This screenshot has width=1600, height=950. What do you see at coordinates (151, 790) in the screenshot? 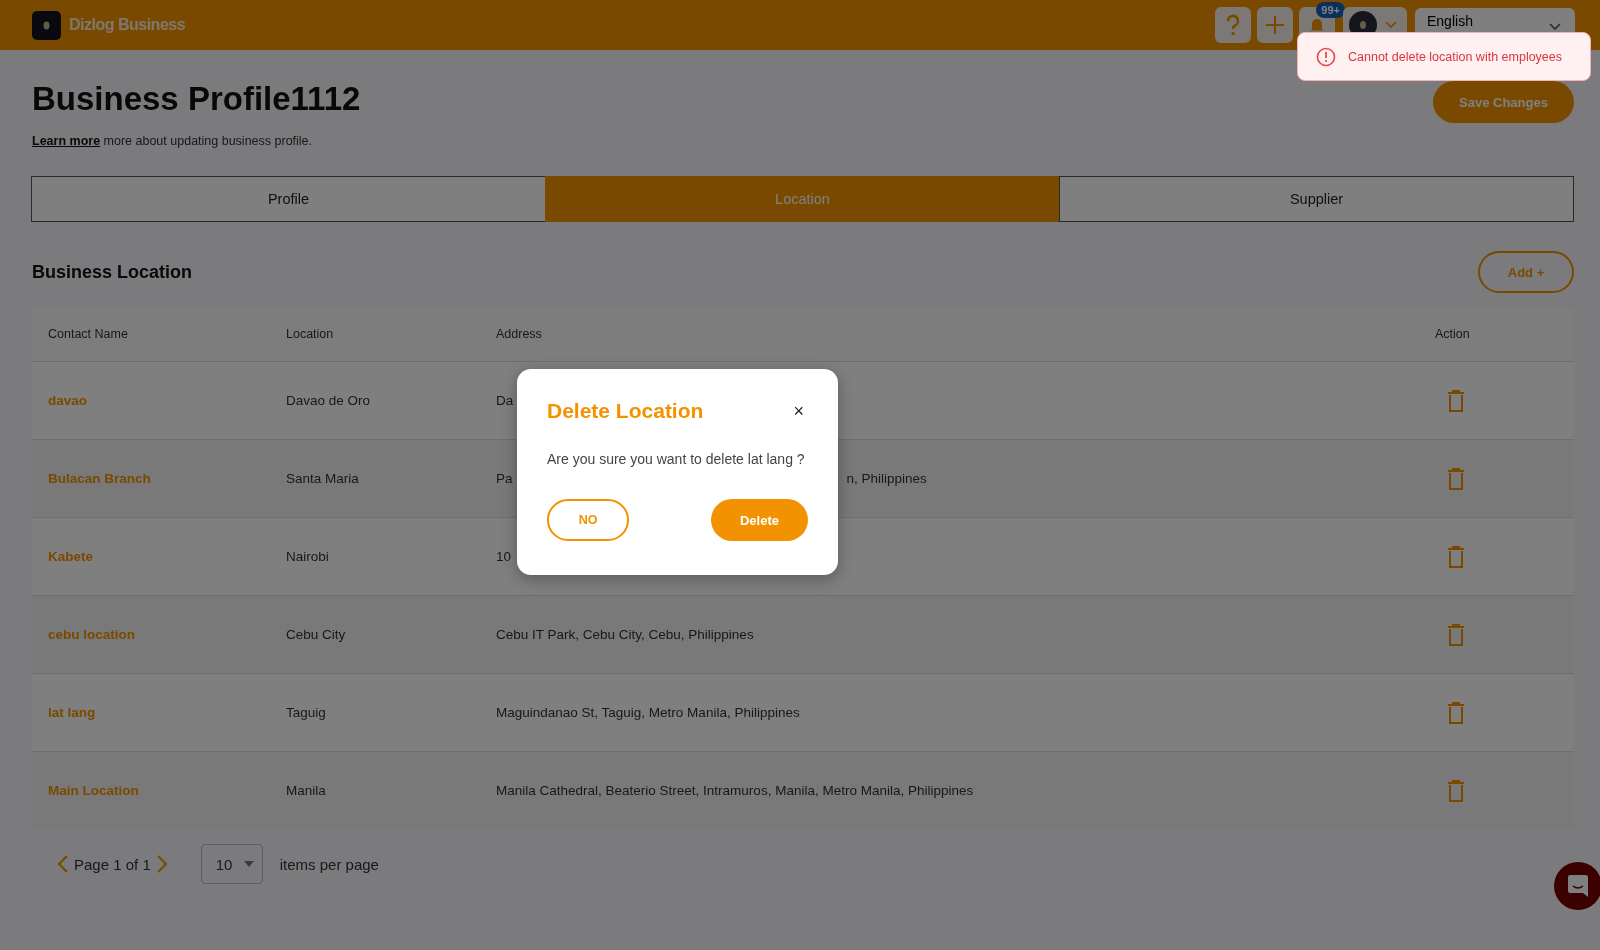
I see `contact-name-link: Main Location` at bounding box center [151, 790].